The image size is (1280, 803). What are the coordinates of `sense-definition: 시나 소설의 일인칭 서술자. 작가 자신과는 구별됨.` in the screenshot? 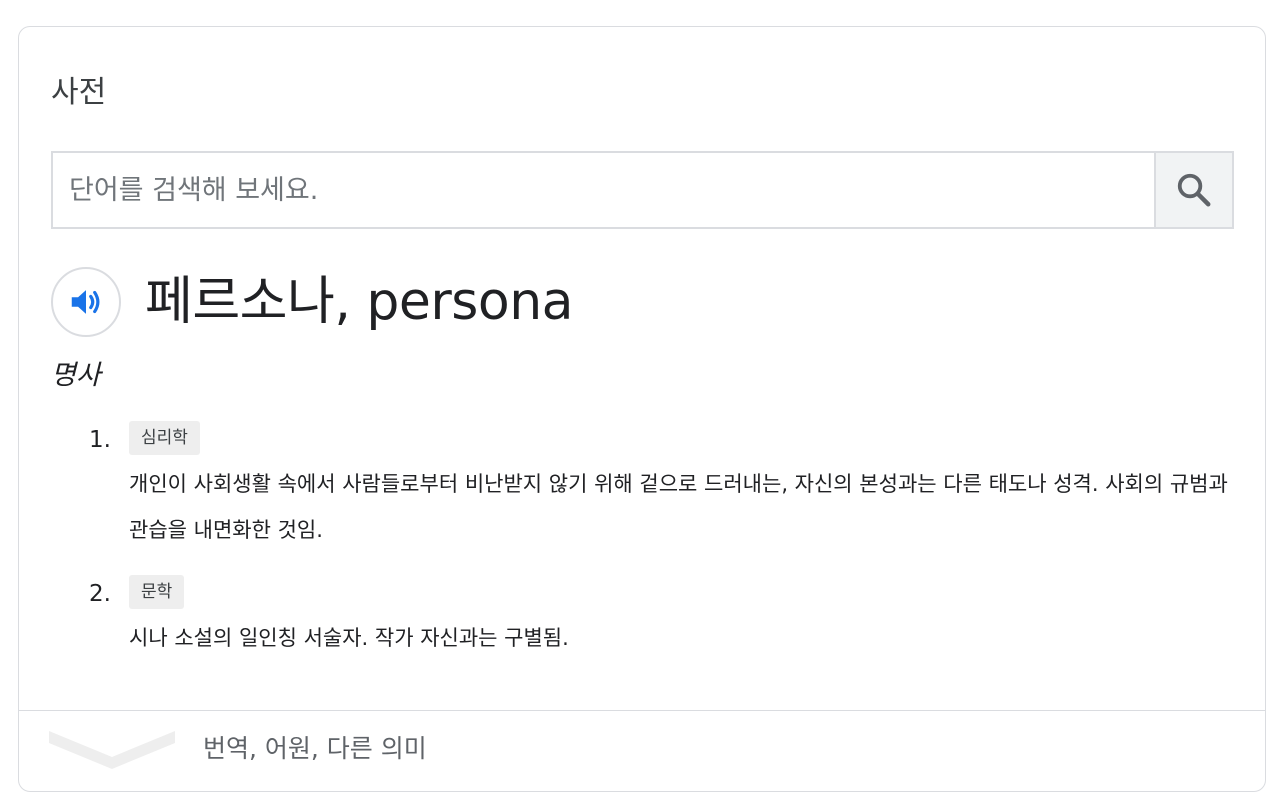 It's located at (349, 638).